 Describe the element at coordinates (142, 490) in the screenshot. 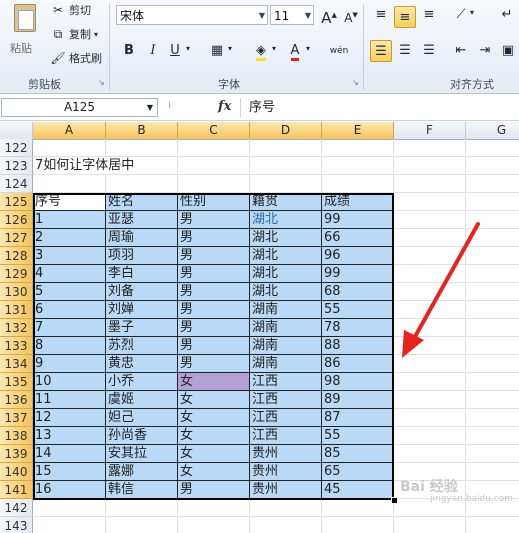

I see `table-cell: 韩信` at that location.